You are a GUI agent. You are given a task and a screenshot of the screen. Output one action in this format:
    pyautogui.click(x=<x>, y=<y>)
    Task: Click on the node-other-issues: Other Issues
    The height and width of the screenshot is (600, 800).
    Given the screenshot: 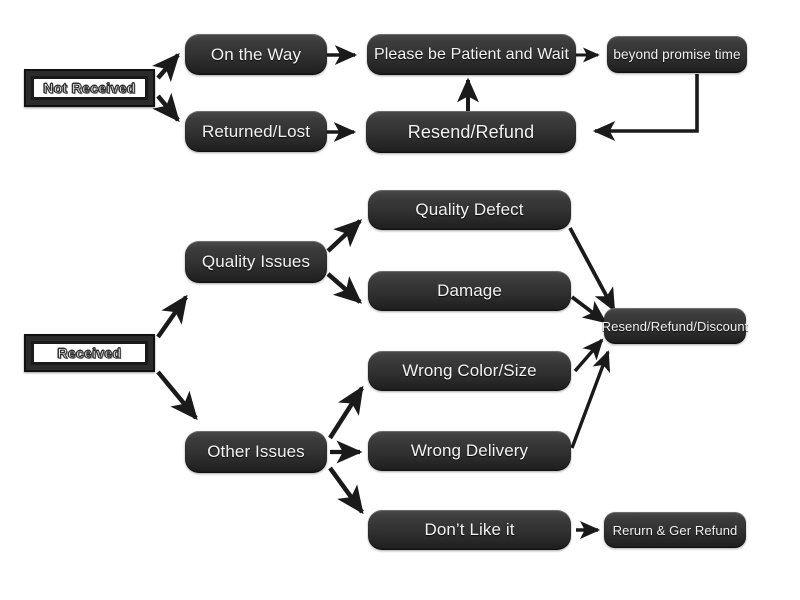 What is the action you would take?
    pyautogui.click(x=256, y=452)
    